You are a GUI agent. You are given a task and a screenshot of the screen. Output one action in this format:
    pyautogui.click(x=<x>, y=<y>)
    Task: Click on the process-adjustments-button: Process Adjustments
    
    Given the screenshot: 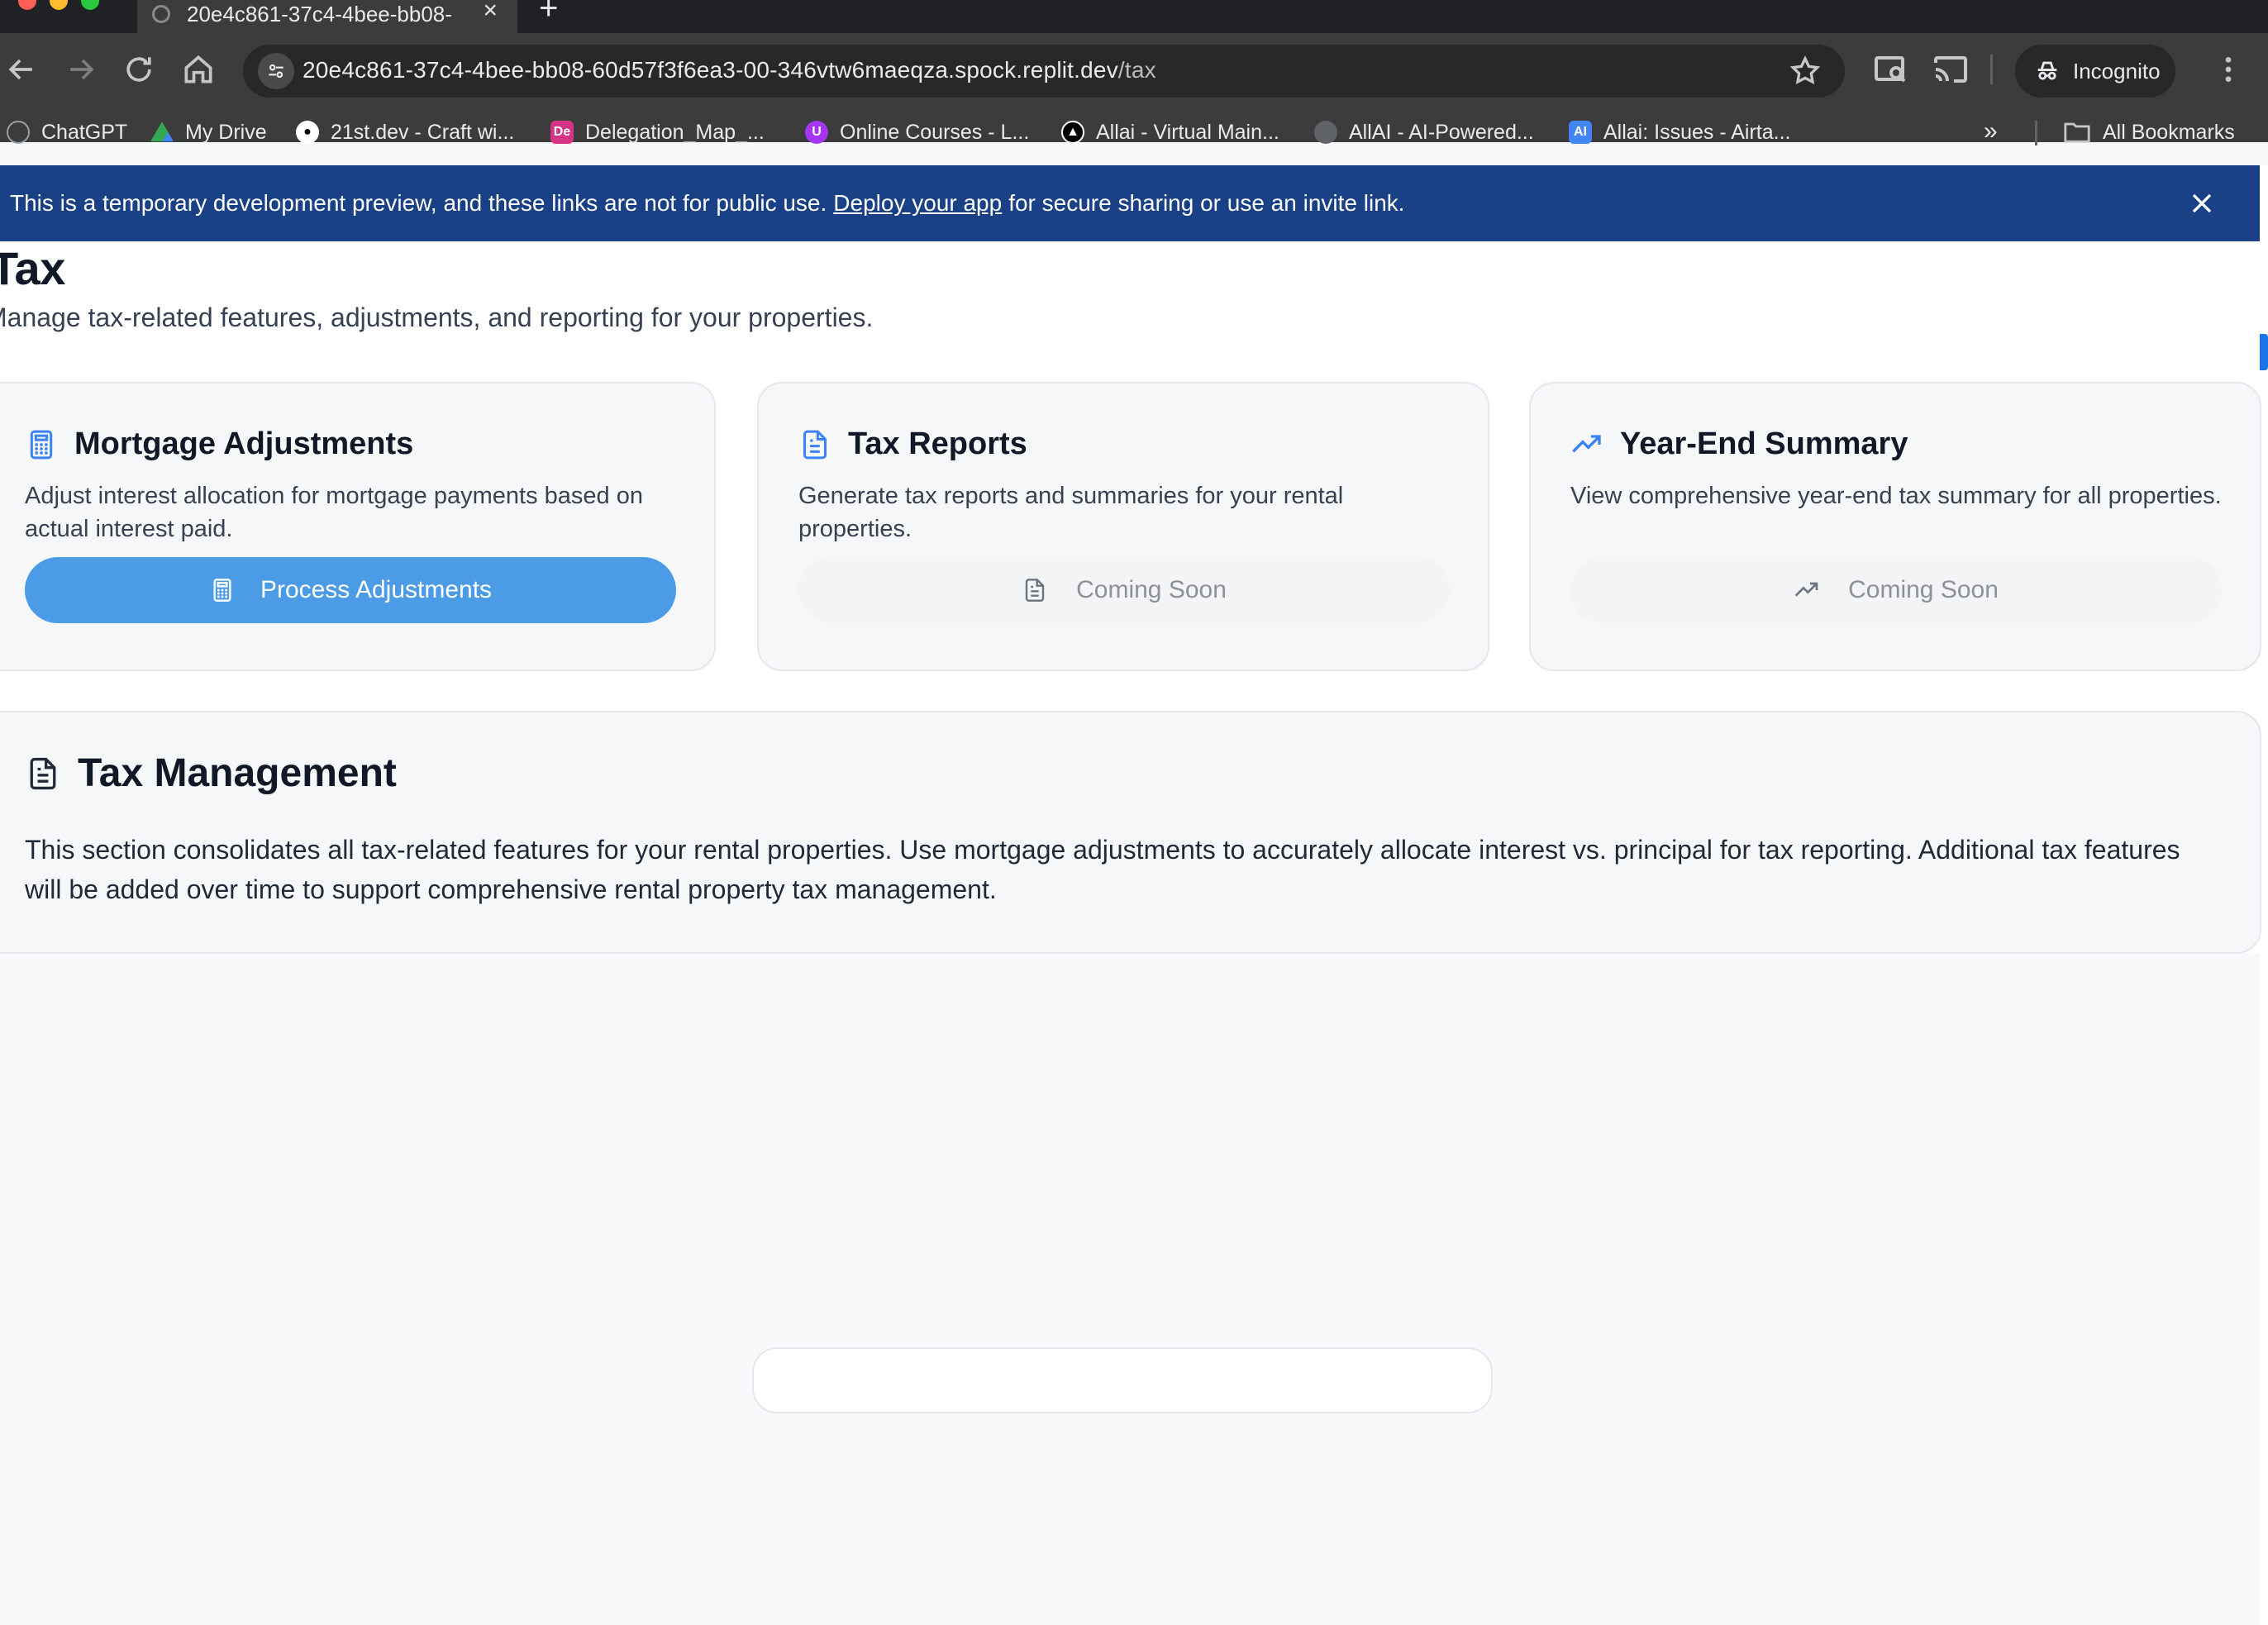 What is the action you would take?
    pyautogui.click(x=350, y=590)
    